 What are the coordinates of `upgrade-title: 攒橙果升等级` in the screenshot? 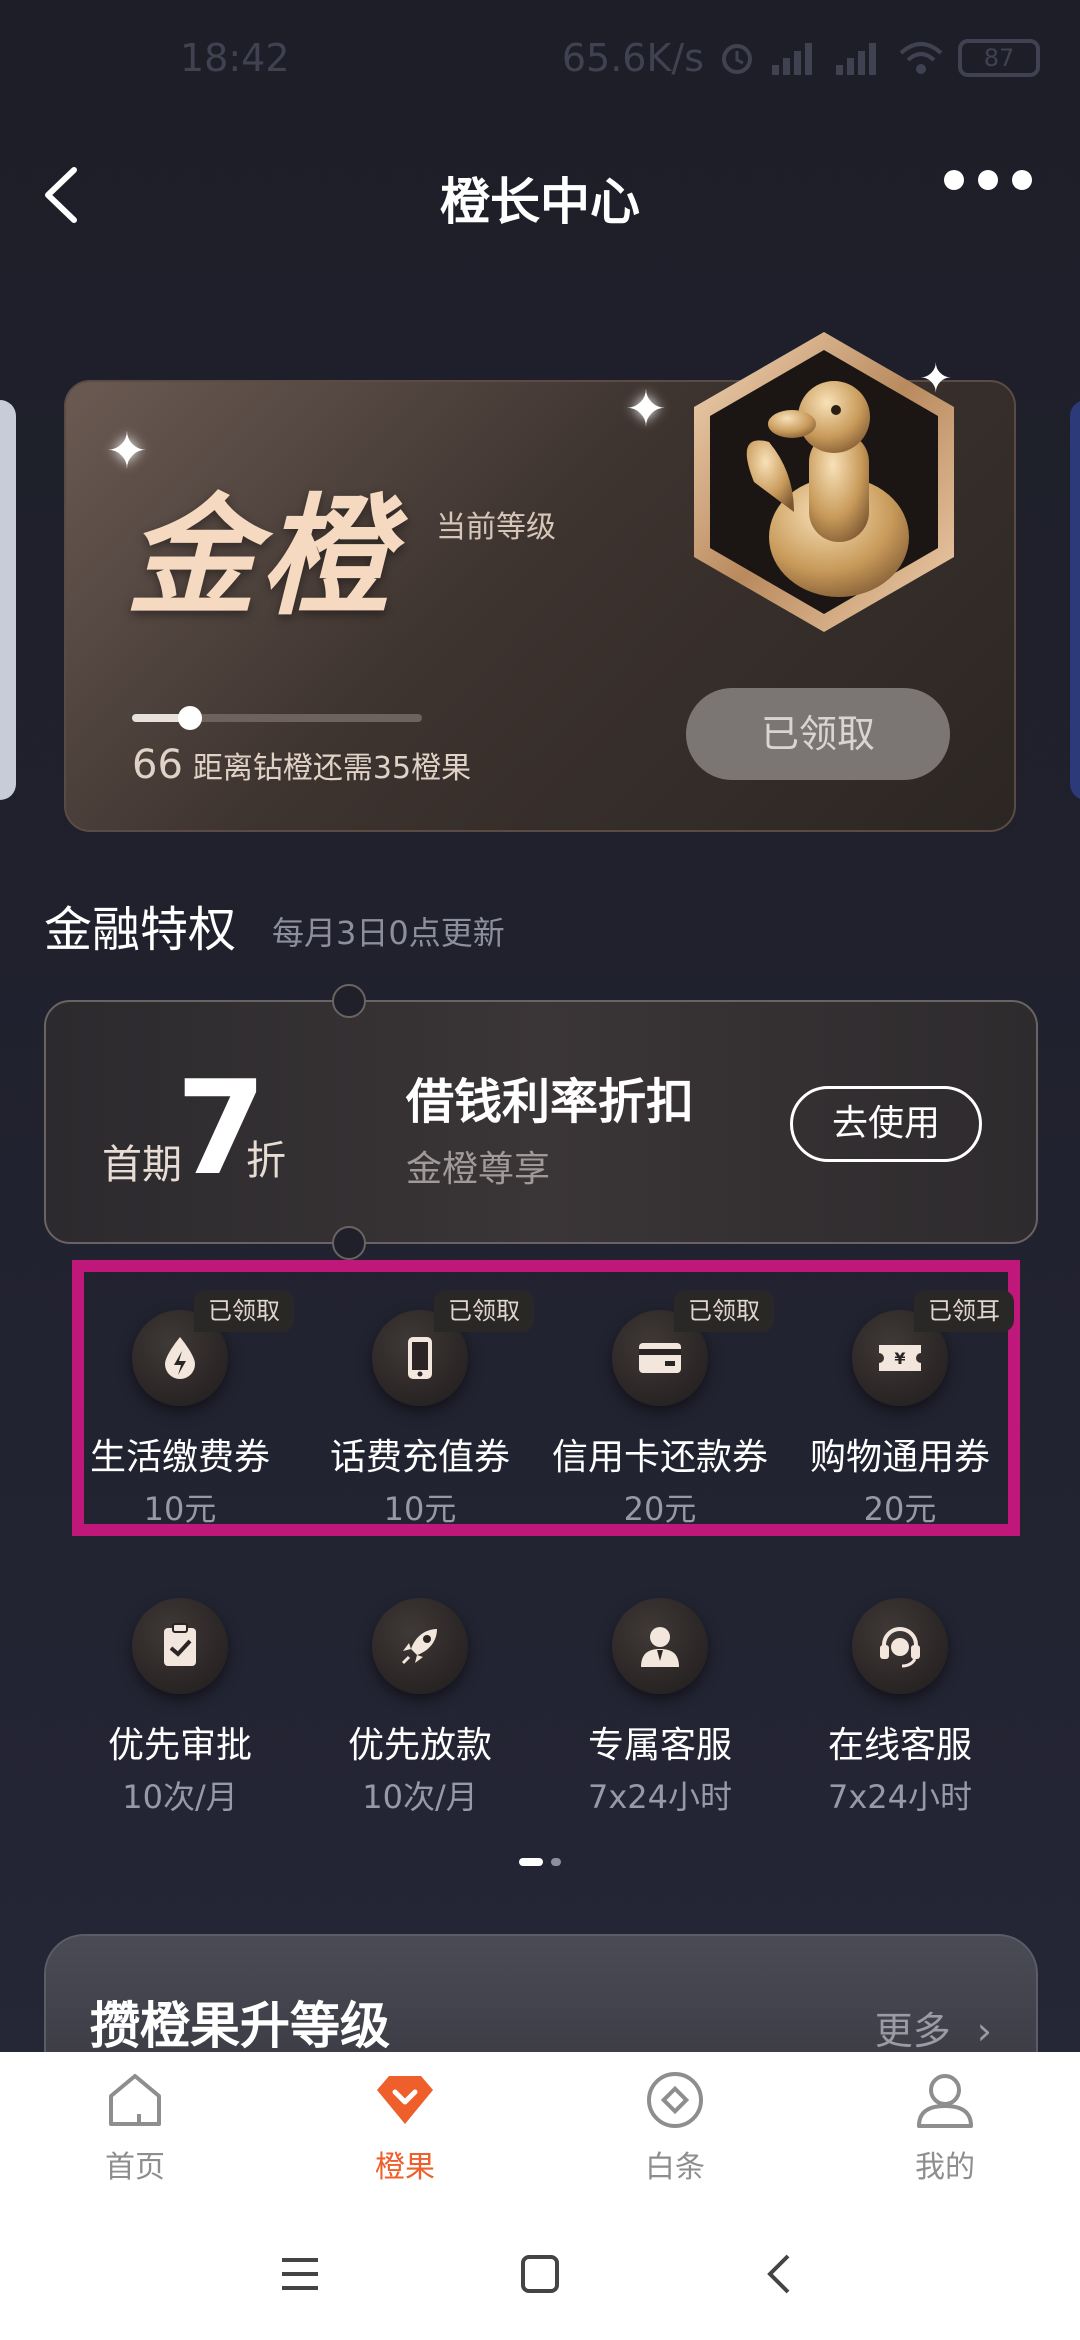 It's located at (240, 2026).